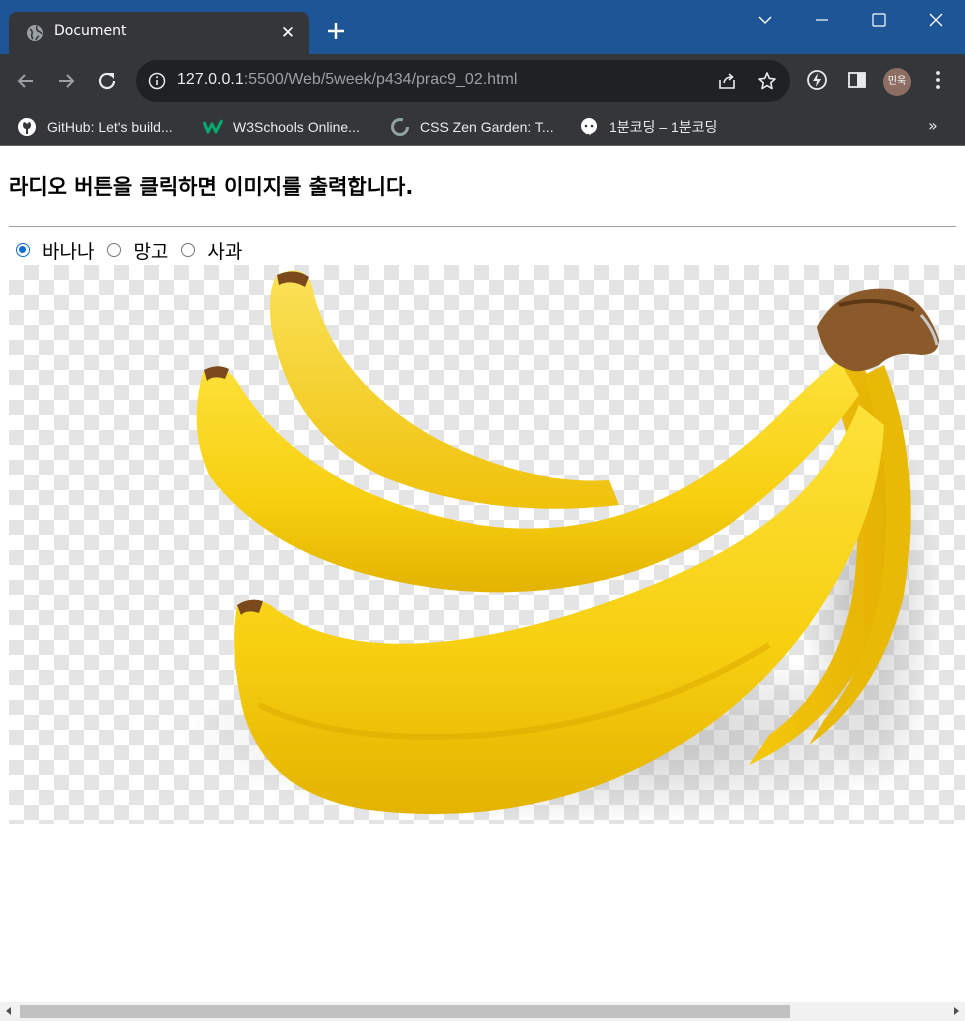  What do you see at coordinates (159, 33) in the screenshot?
I see `browser-tab: Document ✕` at bounding box center [159, 33].